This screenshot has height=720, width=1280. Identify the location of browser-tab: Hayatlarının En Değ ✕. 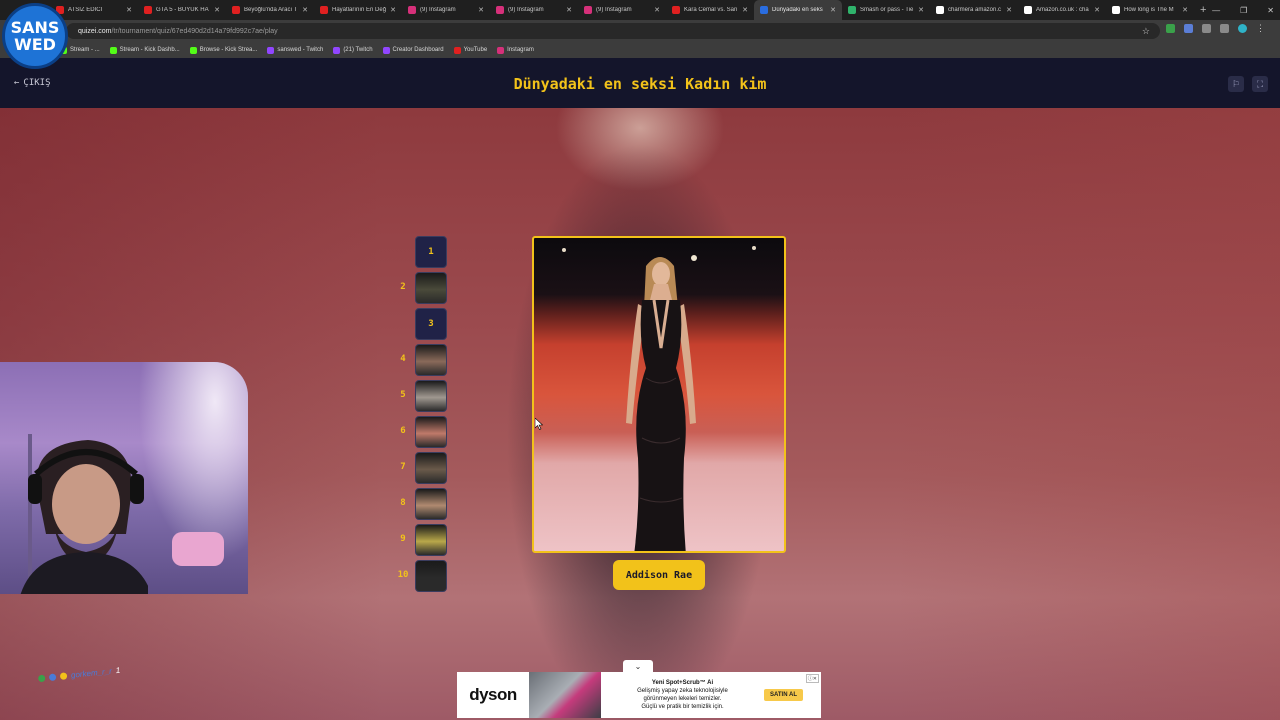
(358, 10).